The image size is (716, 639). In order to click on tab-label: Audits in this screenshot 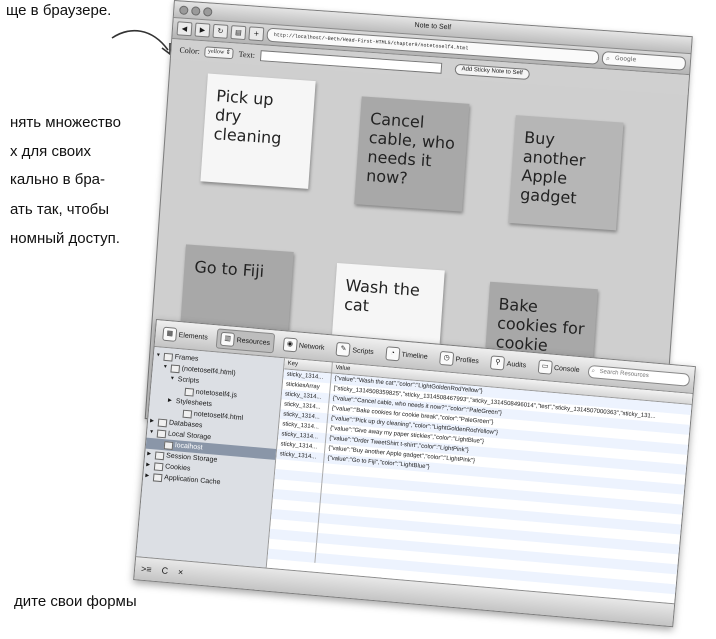, I will do `click(516, 364)`.